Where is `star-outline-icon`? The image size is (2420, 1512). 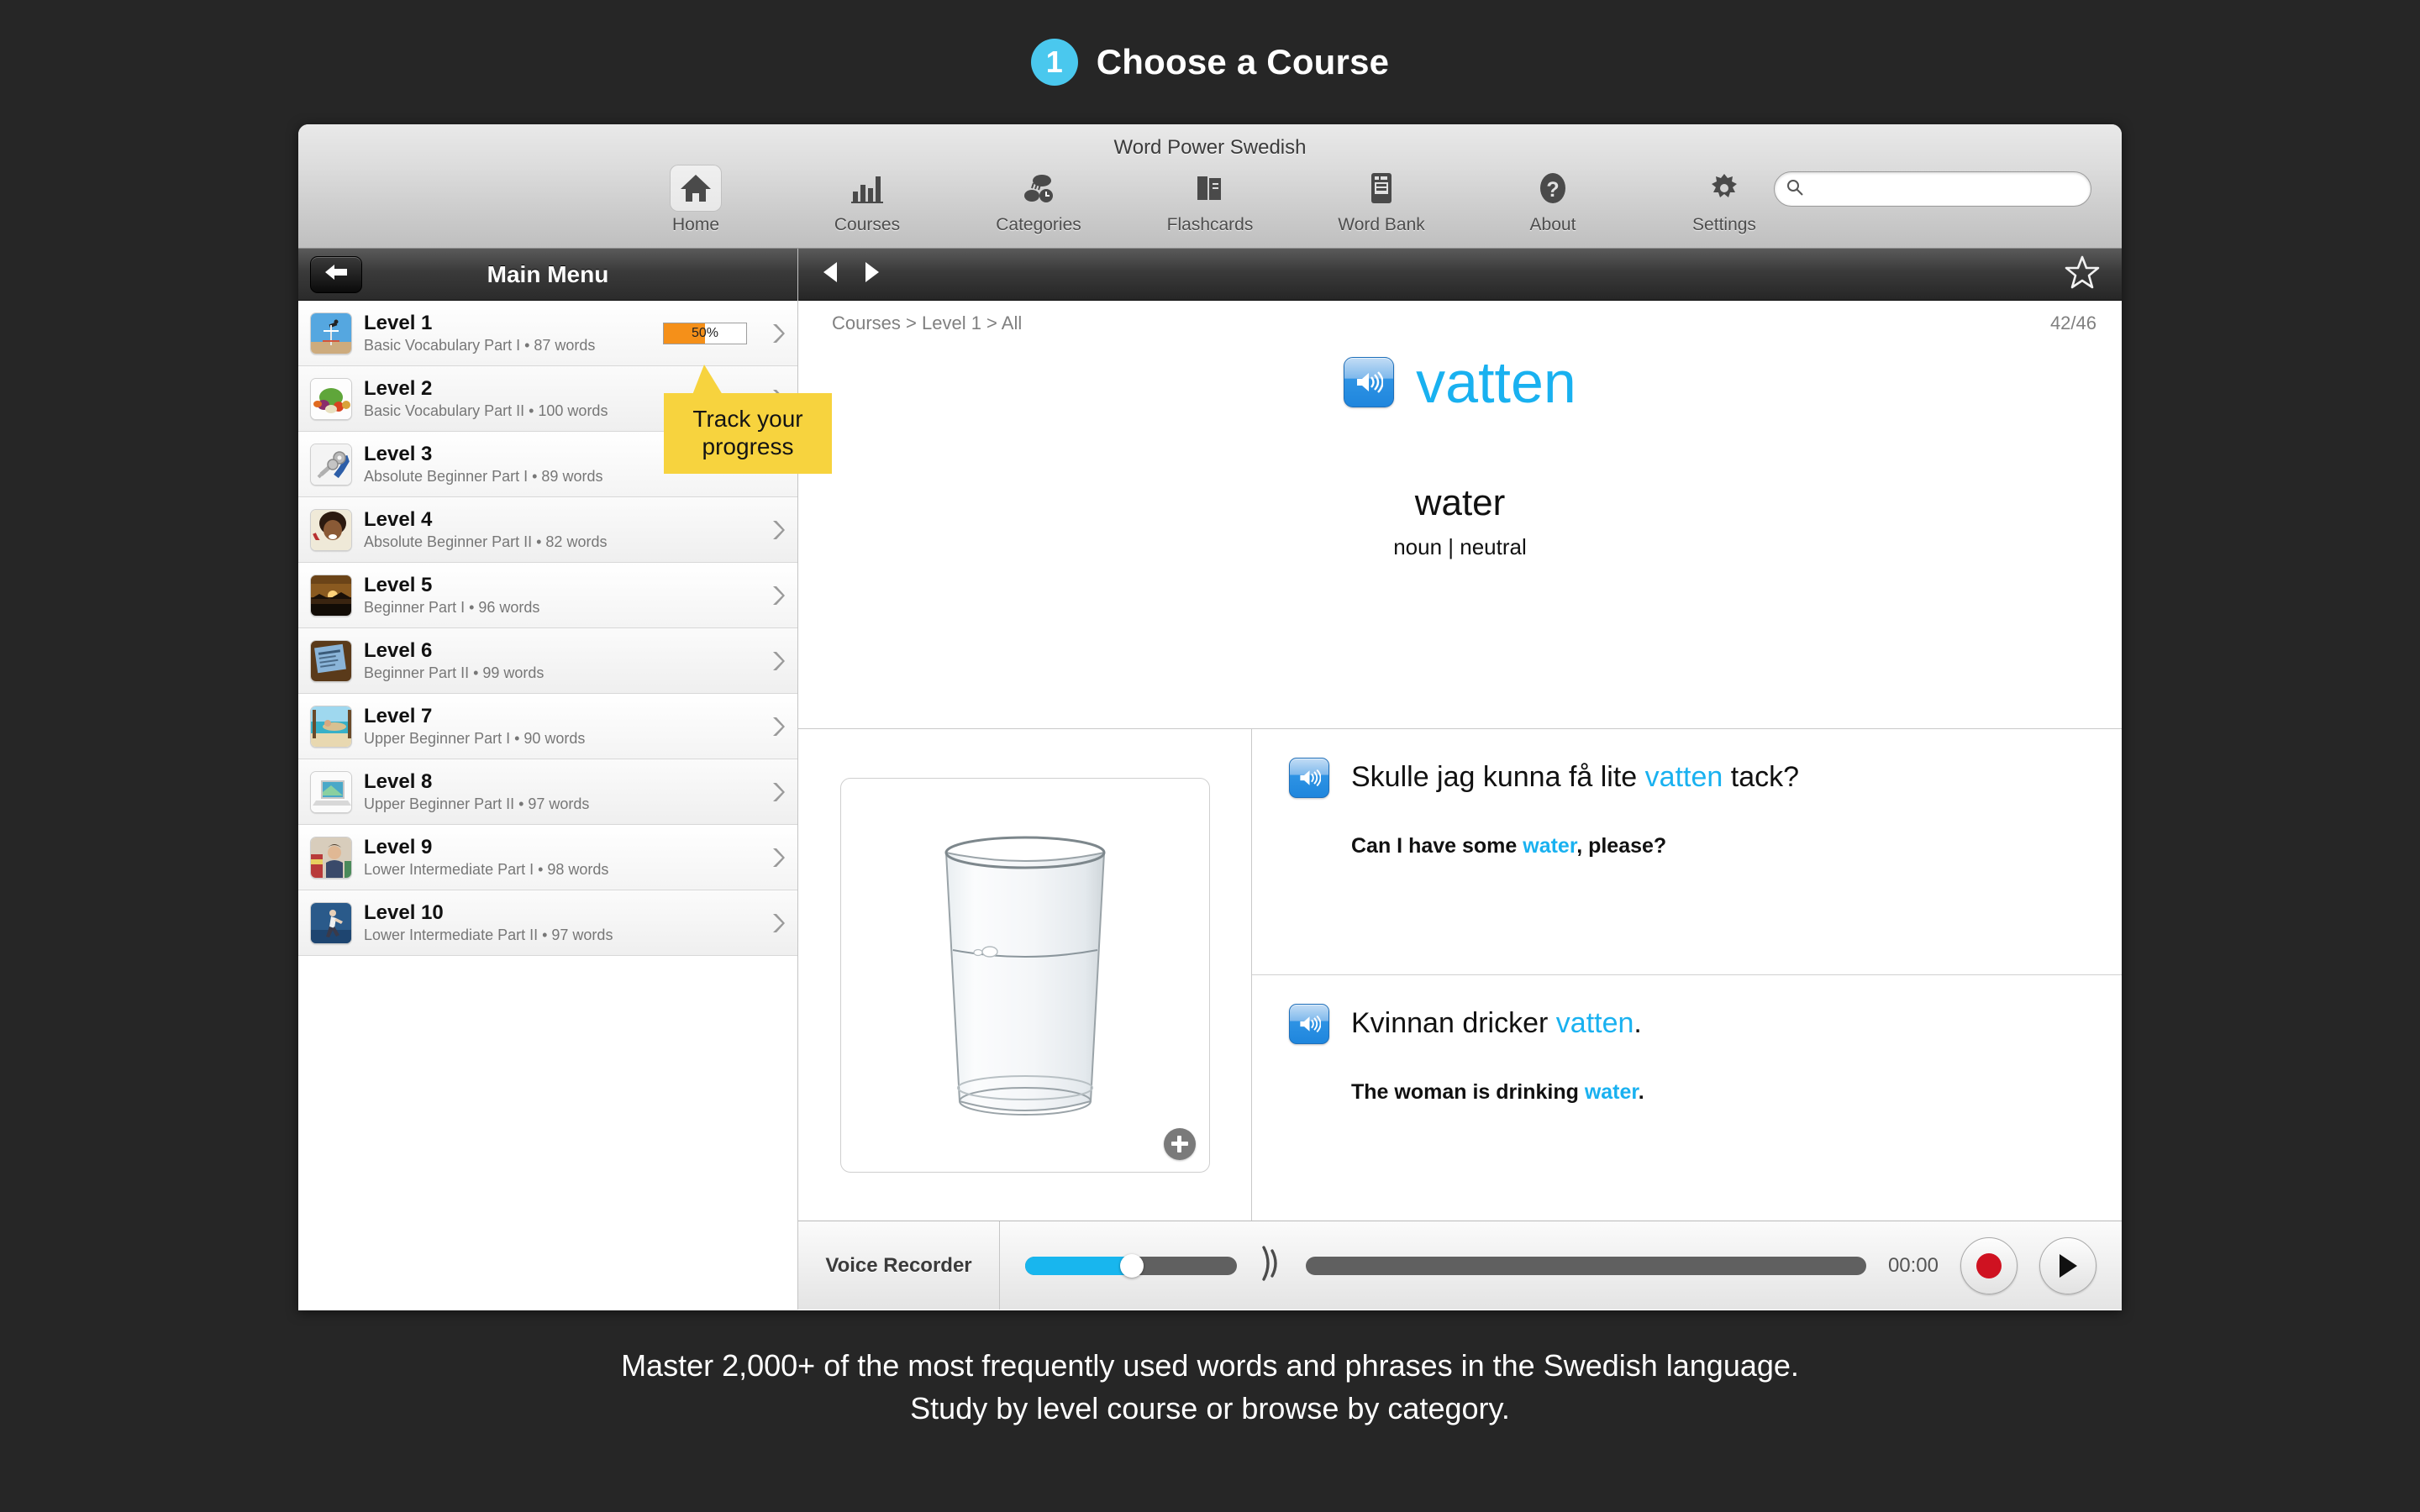
star-outline-icon is located at coordinates (2083, 274).